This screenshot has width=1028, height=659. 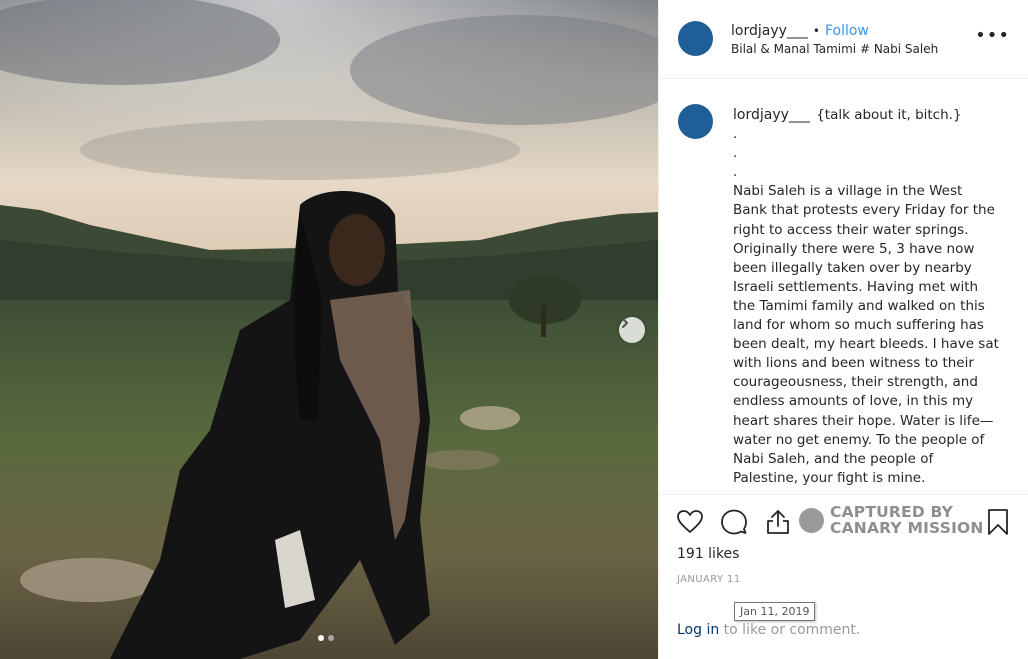 I want to click on next-slide-button, so click(x=632, y=330).